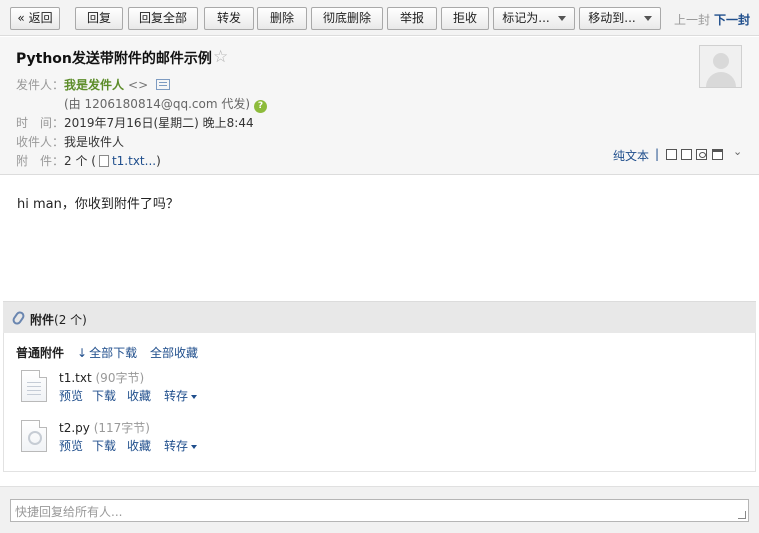  I want to click on back-button: « 返回, so click(35, 18).